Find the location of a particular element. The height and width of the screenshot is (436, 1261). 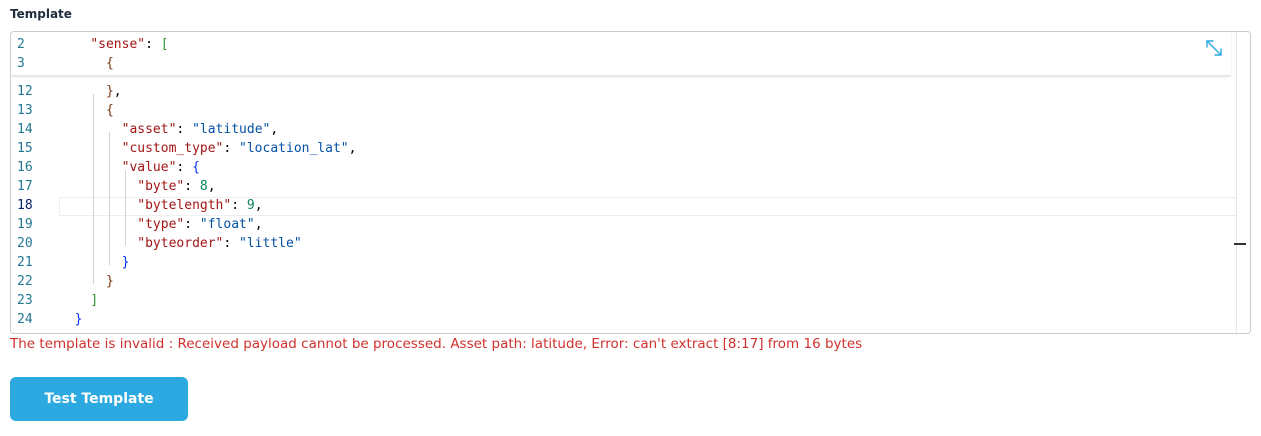

line-number: 20 is located at coordinates (25, 243).